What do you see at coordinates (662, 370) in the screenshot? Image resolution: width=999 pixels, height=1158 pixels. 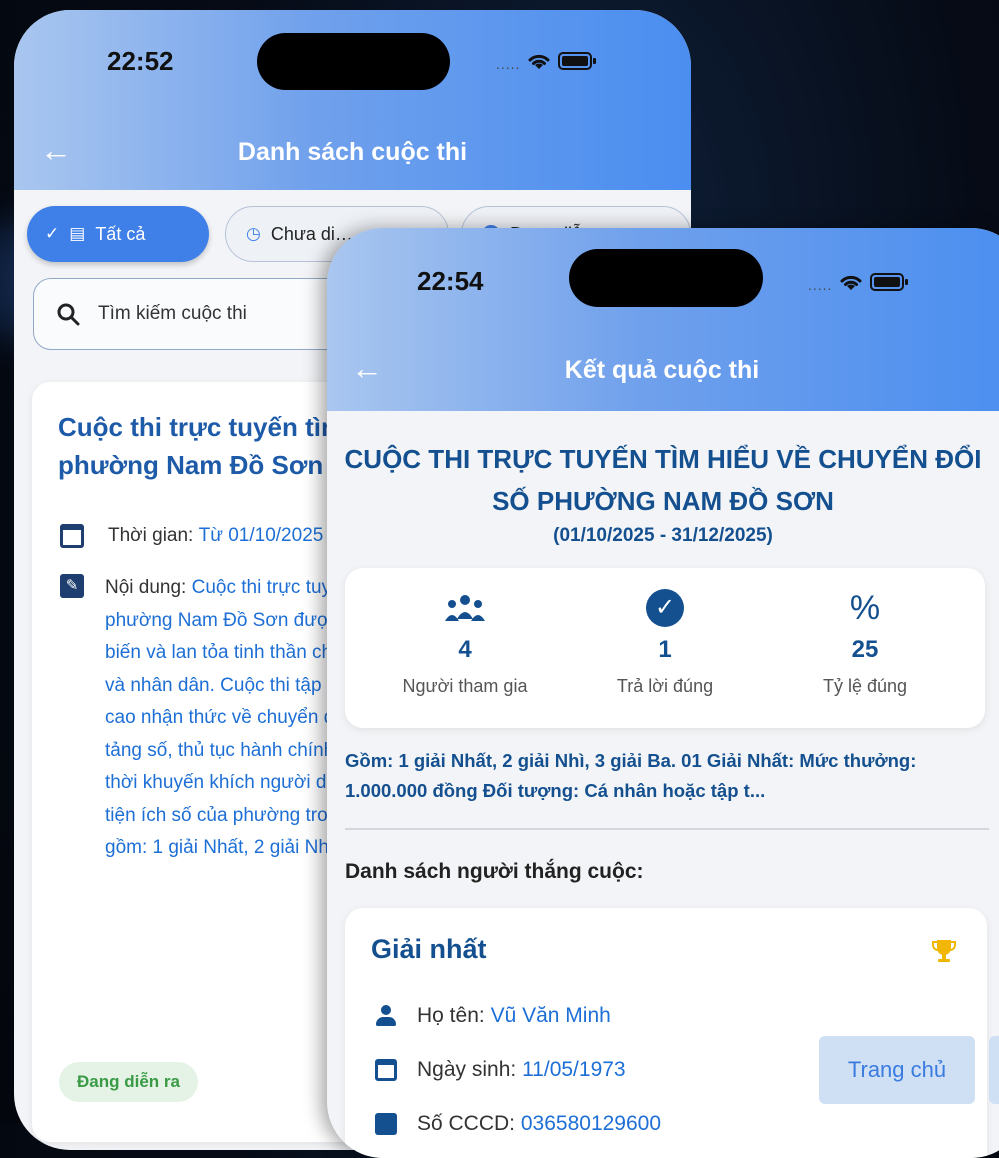 I see `page-title: Kết quả cuộc thi` at bounding box center [662, 370].